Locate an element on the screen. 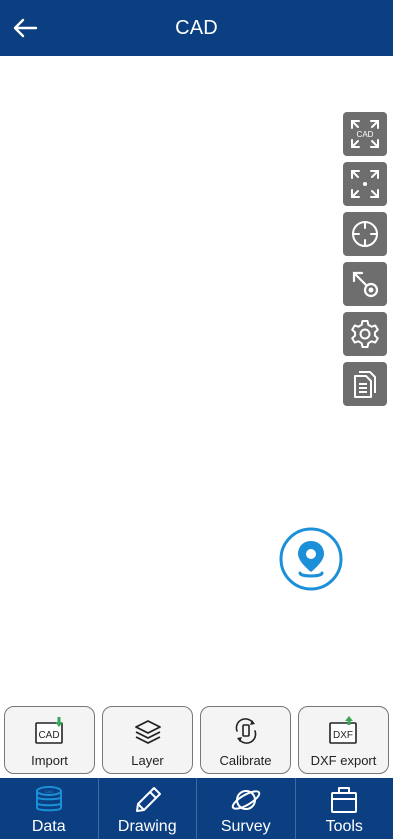  back-button is located at coordinates (25, 28).